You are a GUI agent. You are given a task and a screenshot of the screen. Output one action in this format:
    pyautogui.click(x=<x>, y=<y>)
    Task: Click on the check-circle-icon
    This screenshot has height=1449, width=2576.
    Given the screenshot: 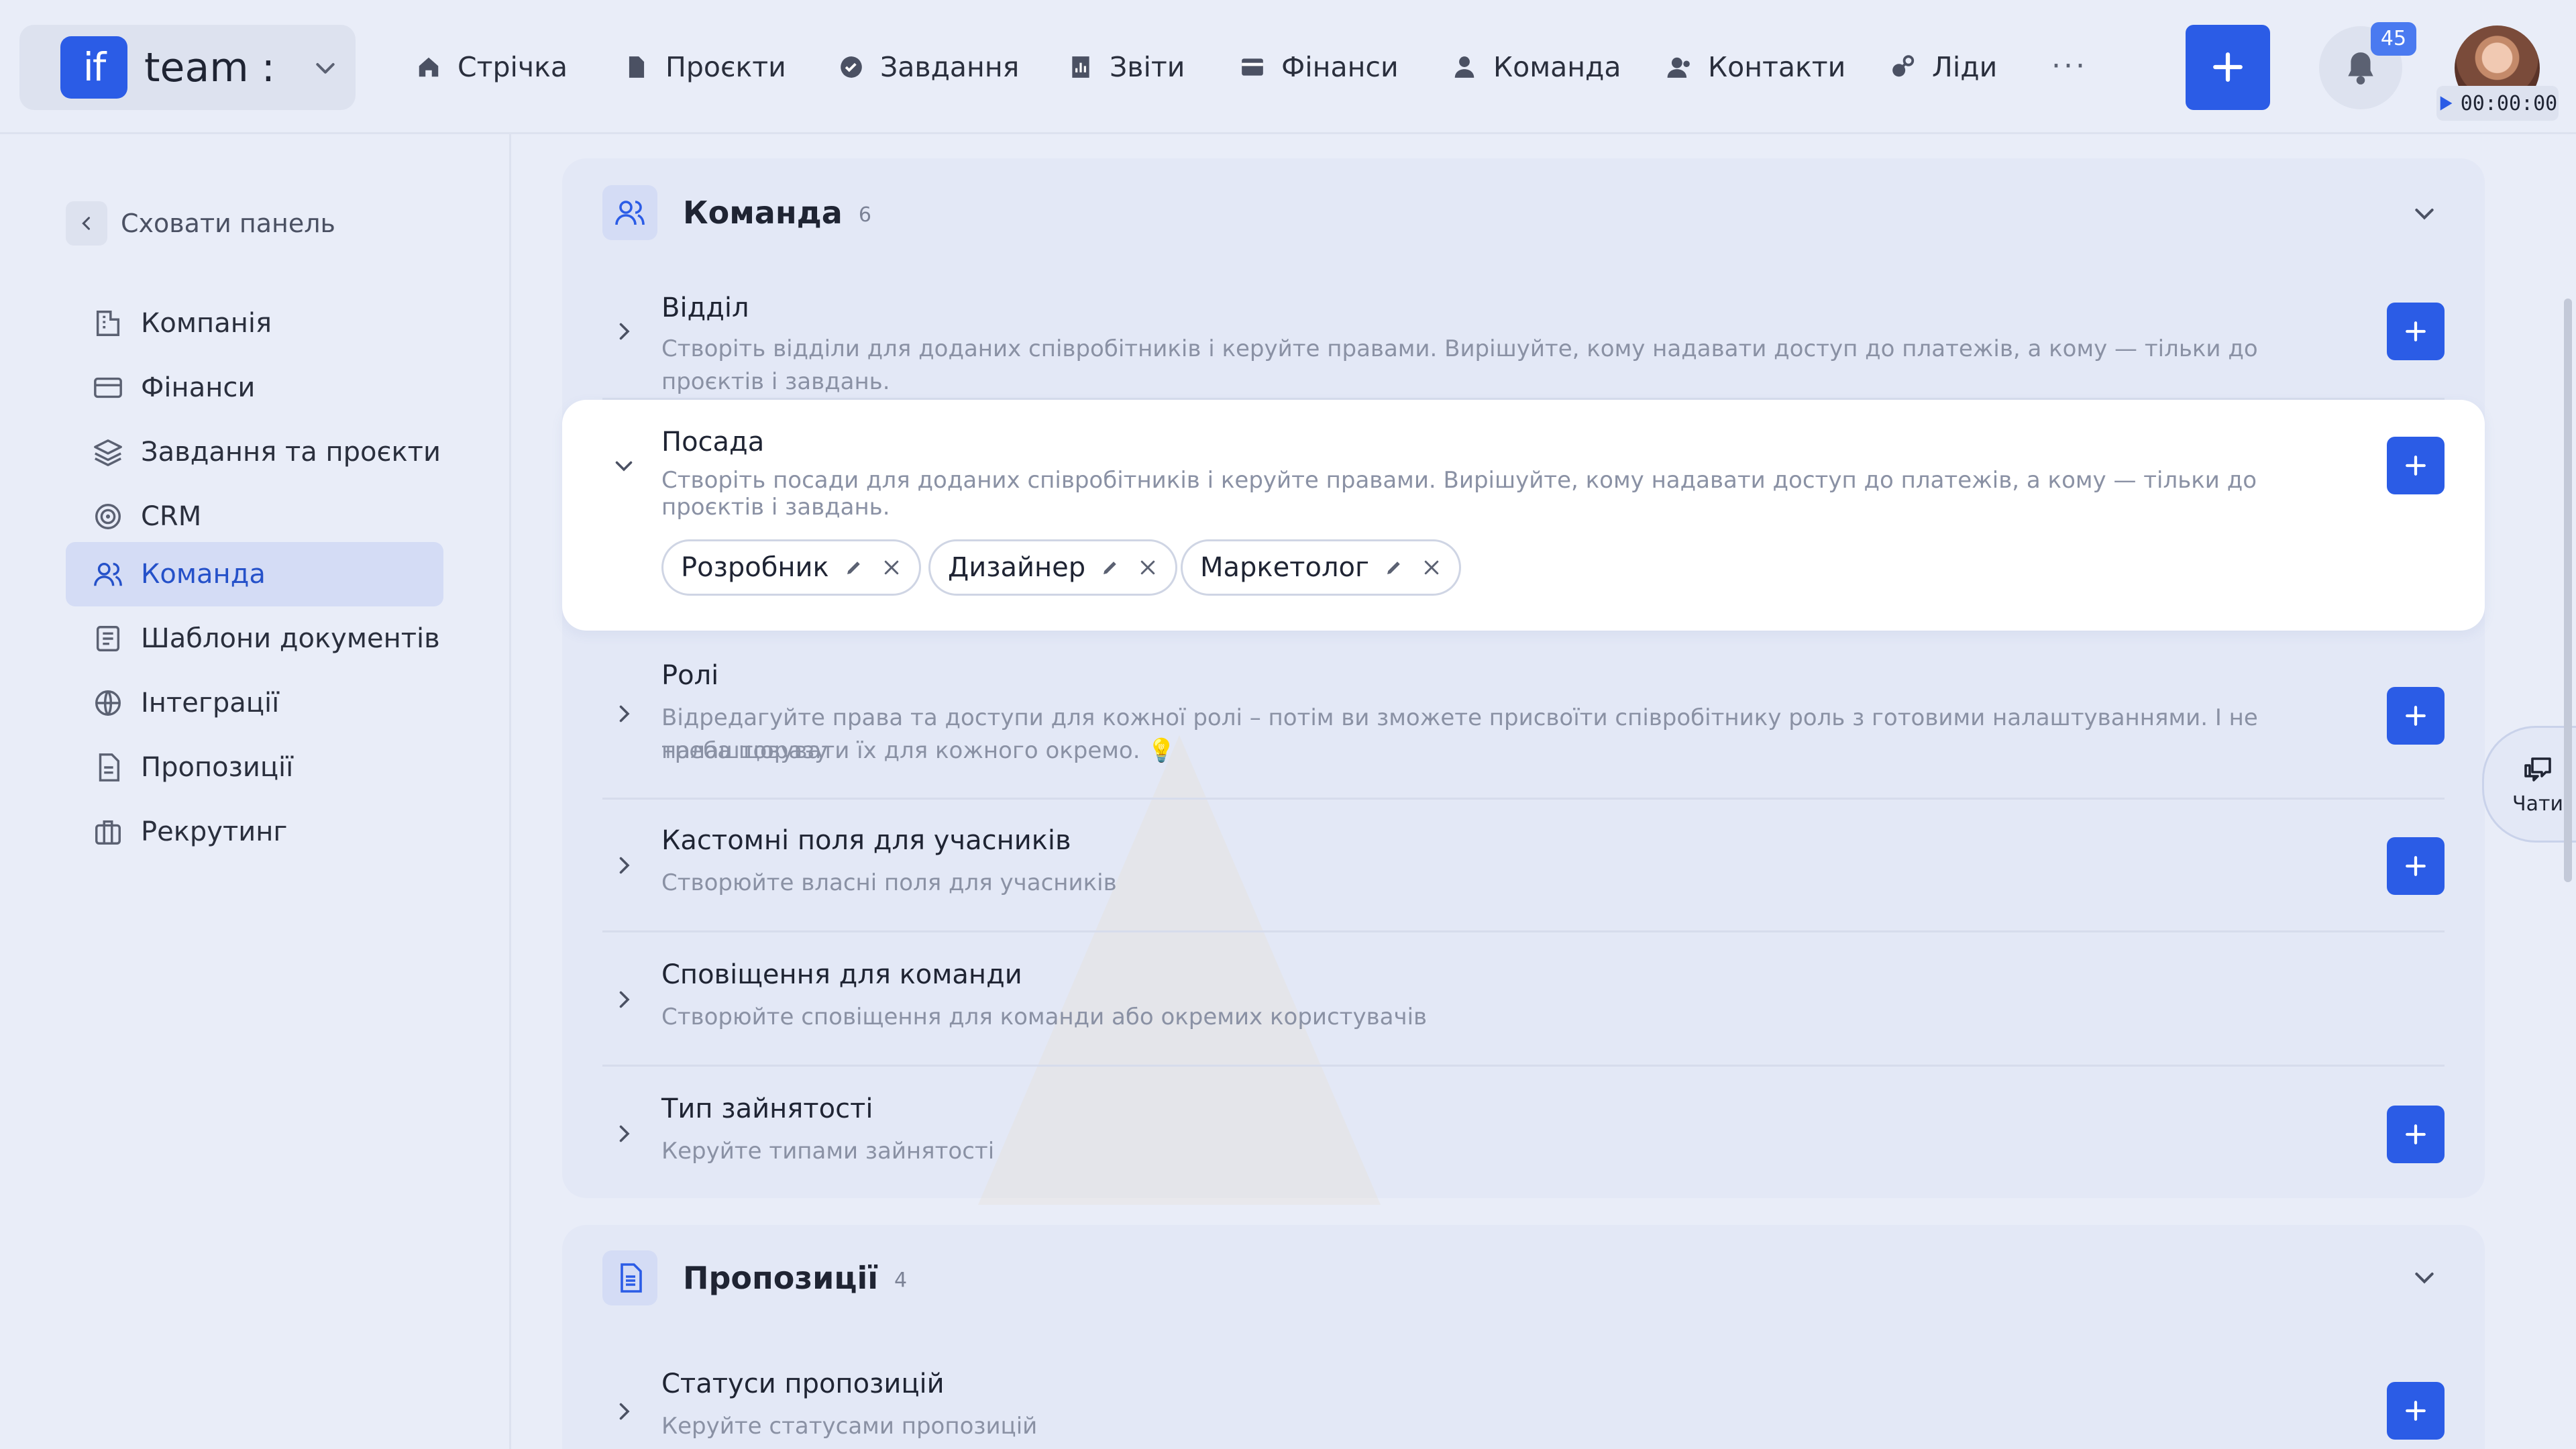 What is the action you would take?
    pyautogui.click(x=851, y=67)
    